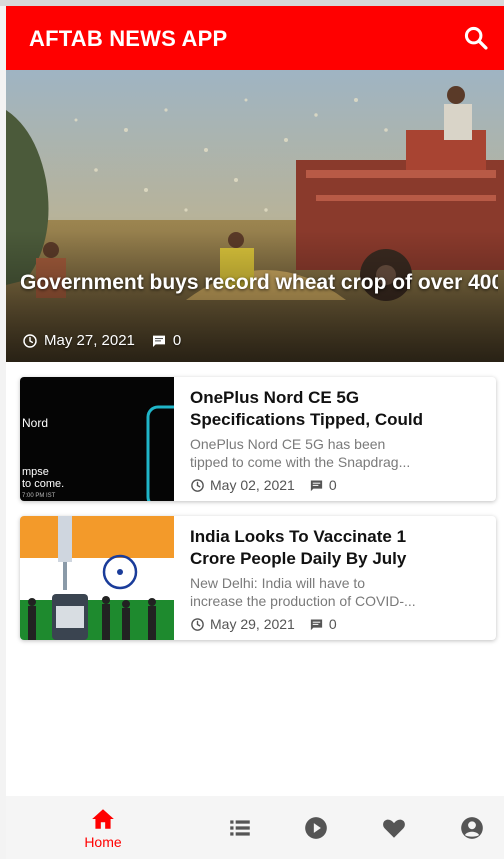 This screenshot has width=504, height=859. I want to click on thumb-text-2: mpse, so click(35, 472).